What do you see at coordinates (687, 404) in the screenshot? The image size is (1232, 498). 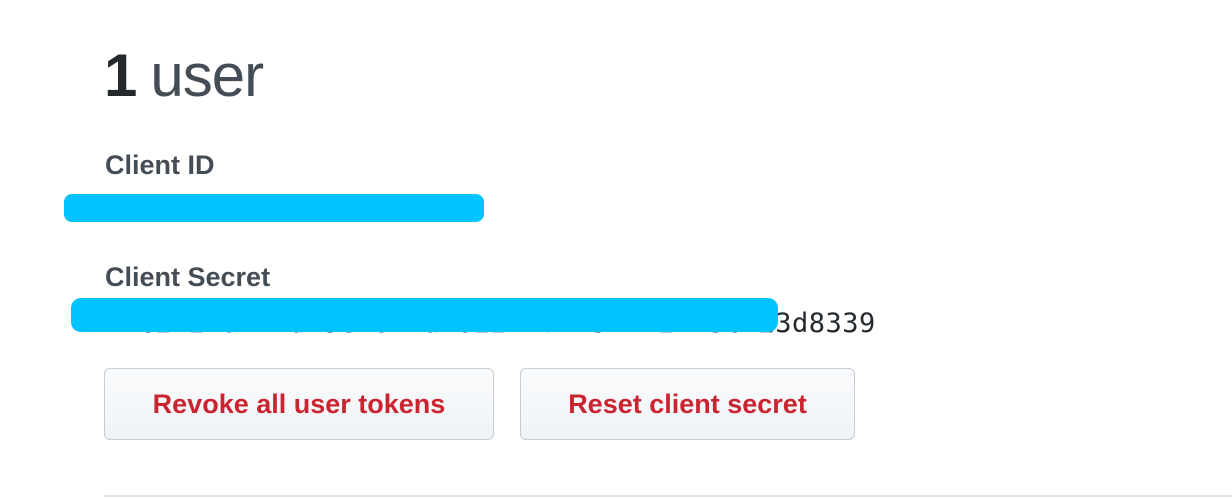 I see `reset-client-secret-button: Reset client secret` at bounding box center [687, 404].